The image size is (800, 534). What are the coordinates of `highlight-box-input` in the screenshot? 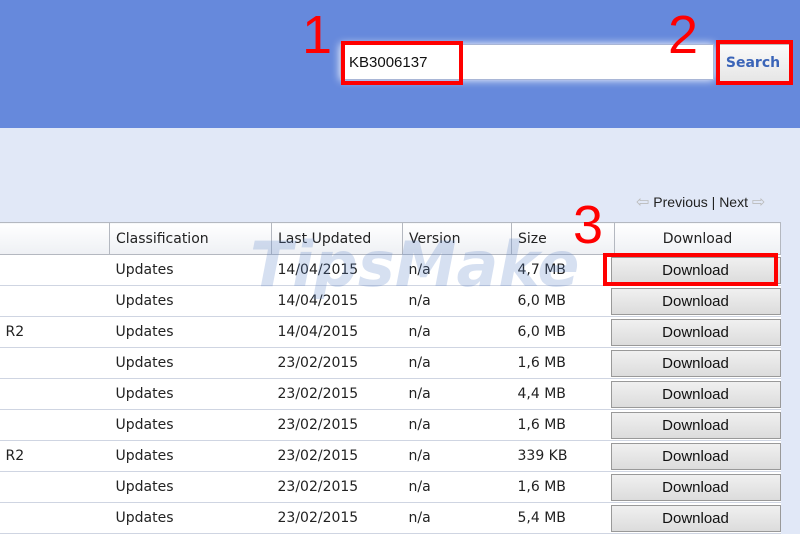 It's located at (402, 63).